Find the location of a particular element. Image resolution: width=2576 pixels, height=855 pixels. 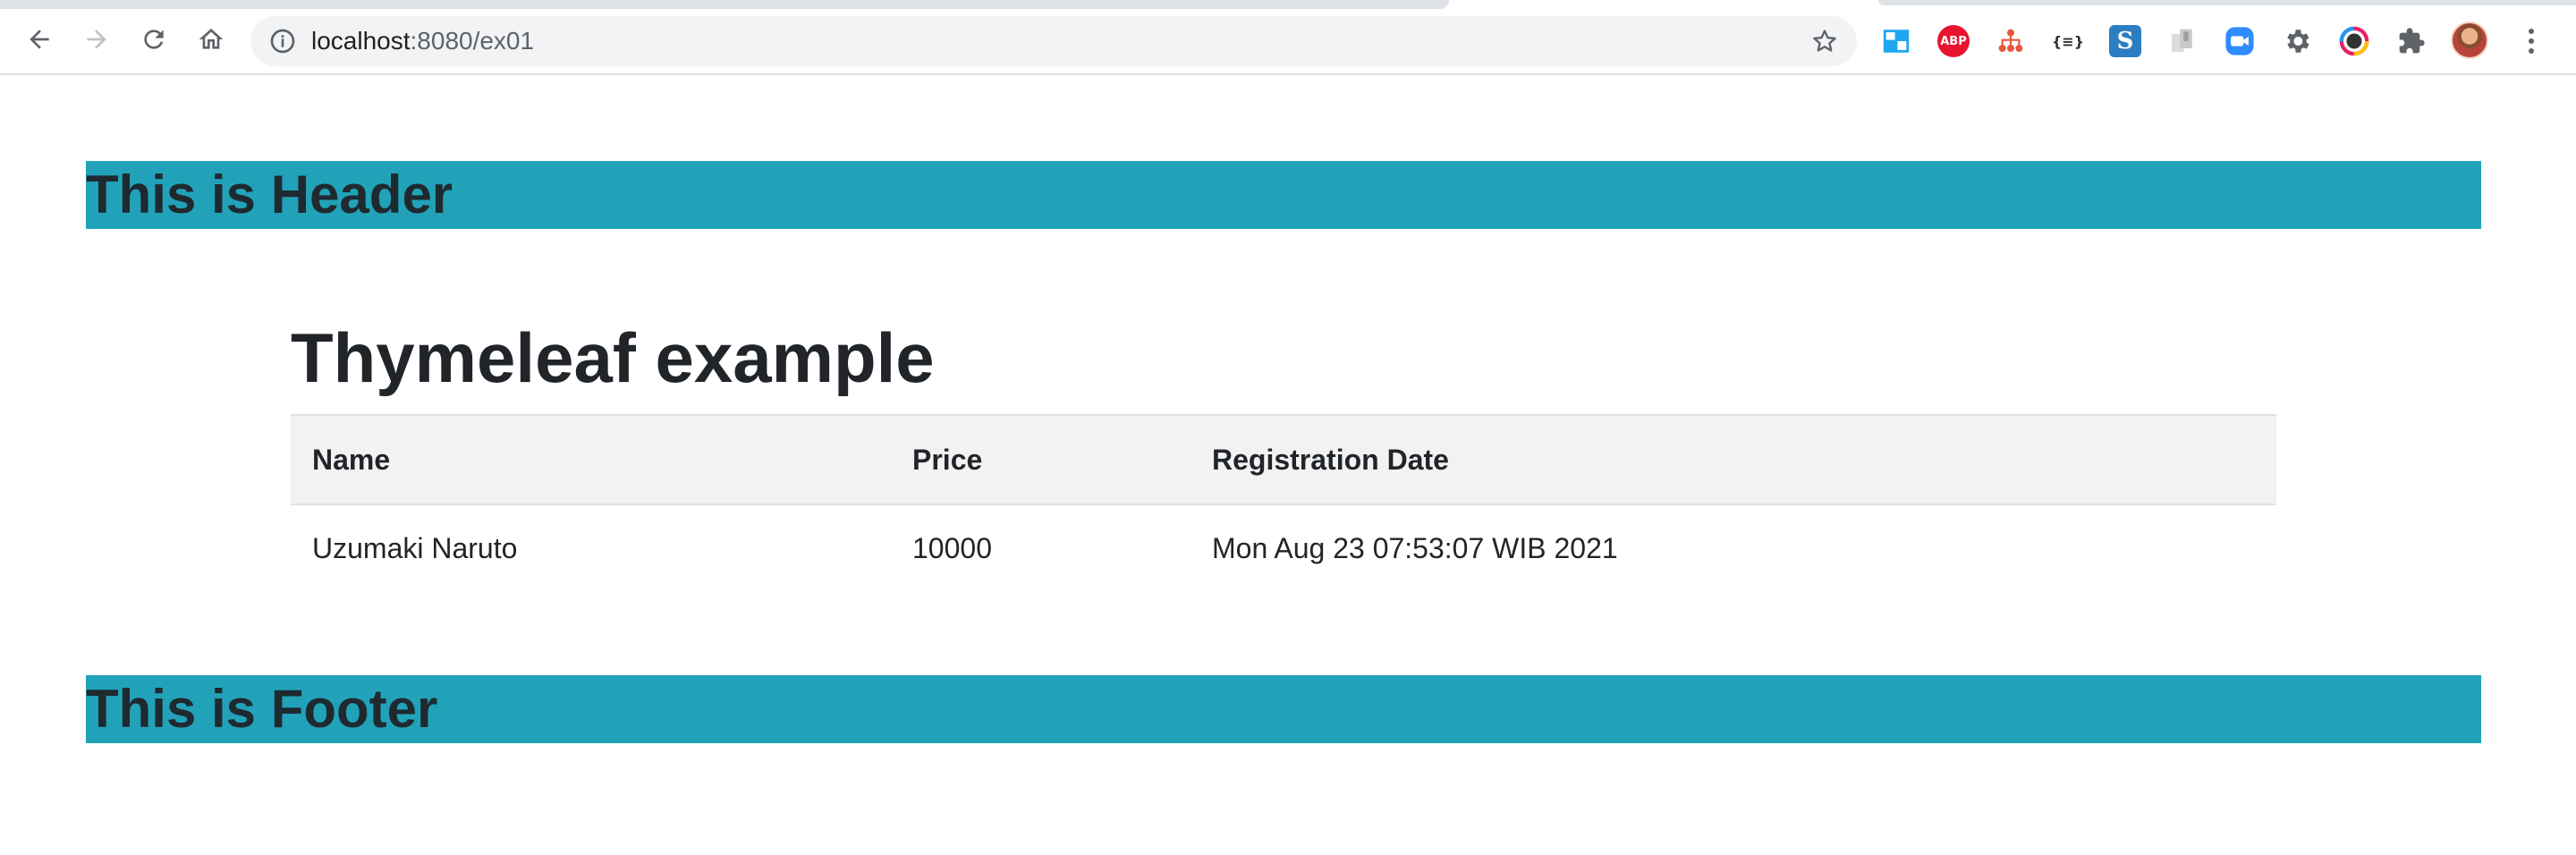

url-host: localhost is located at coordinates (361, 41).